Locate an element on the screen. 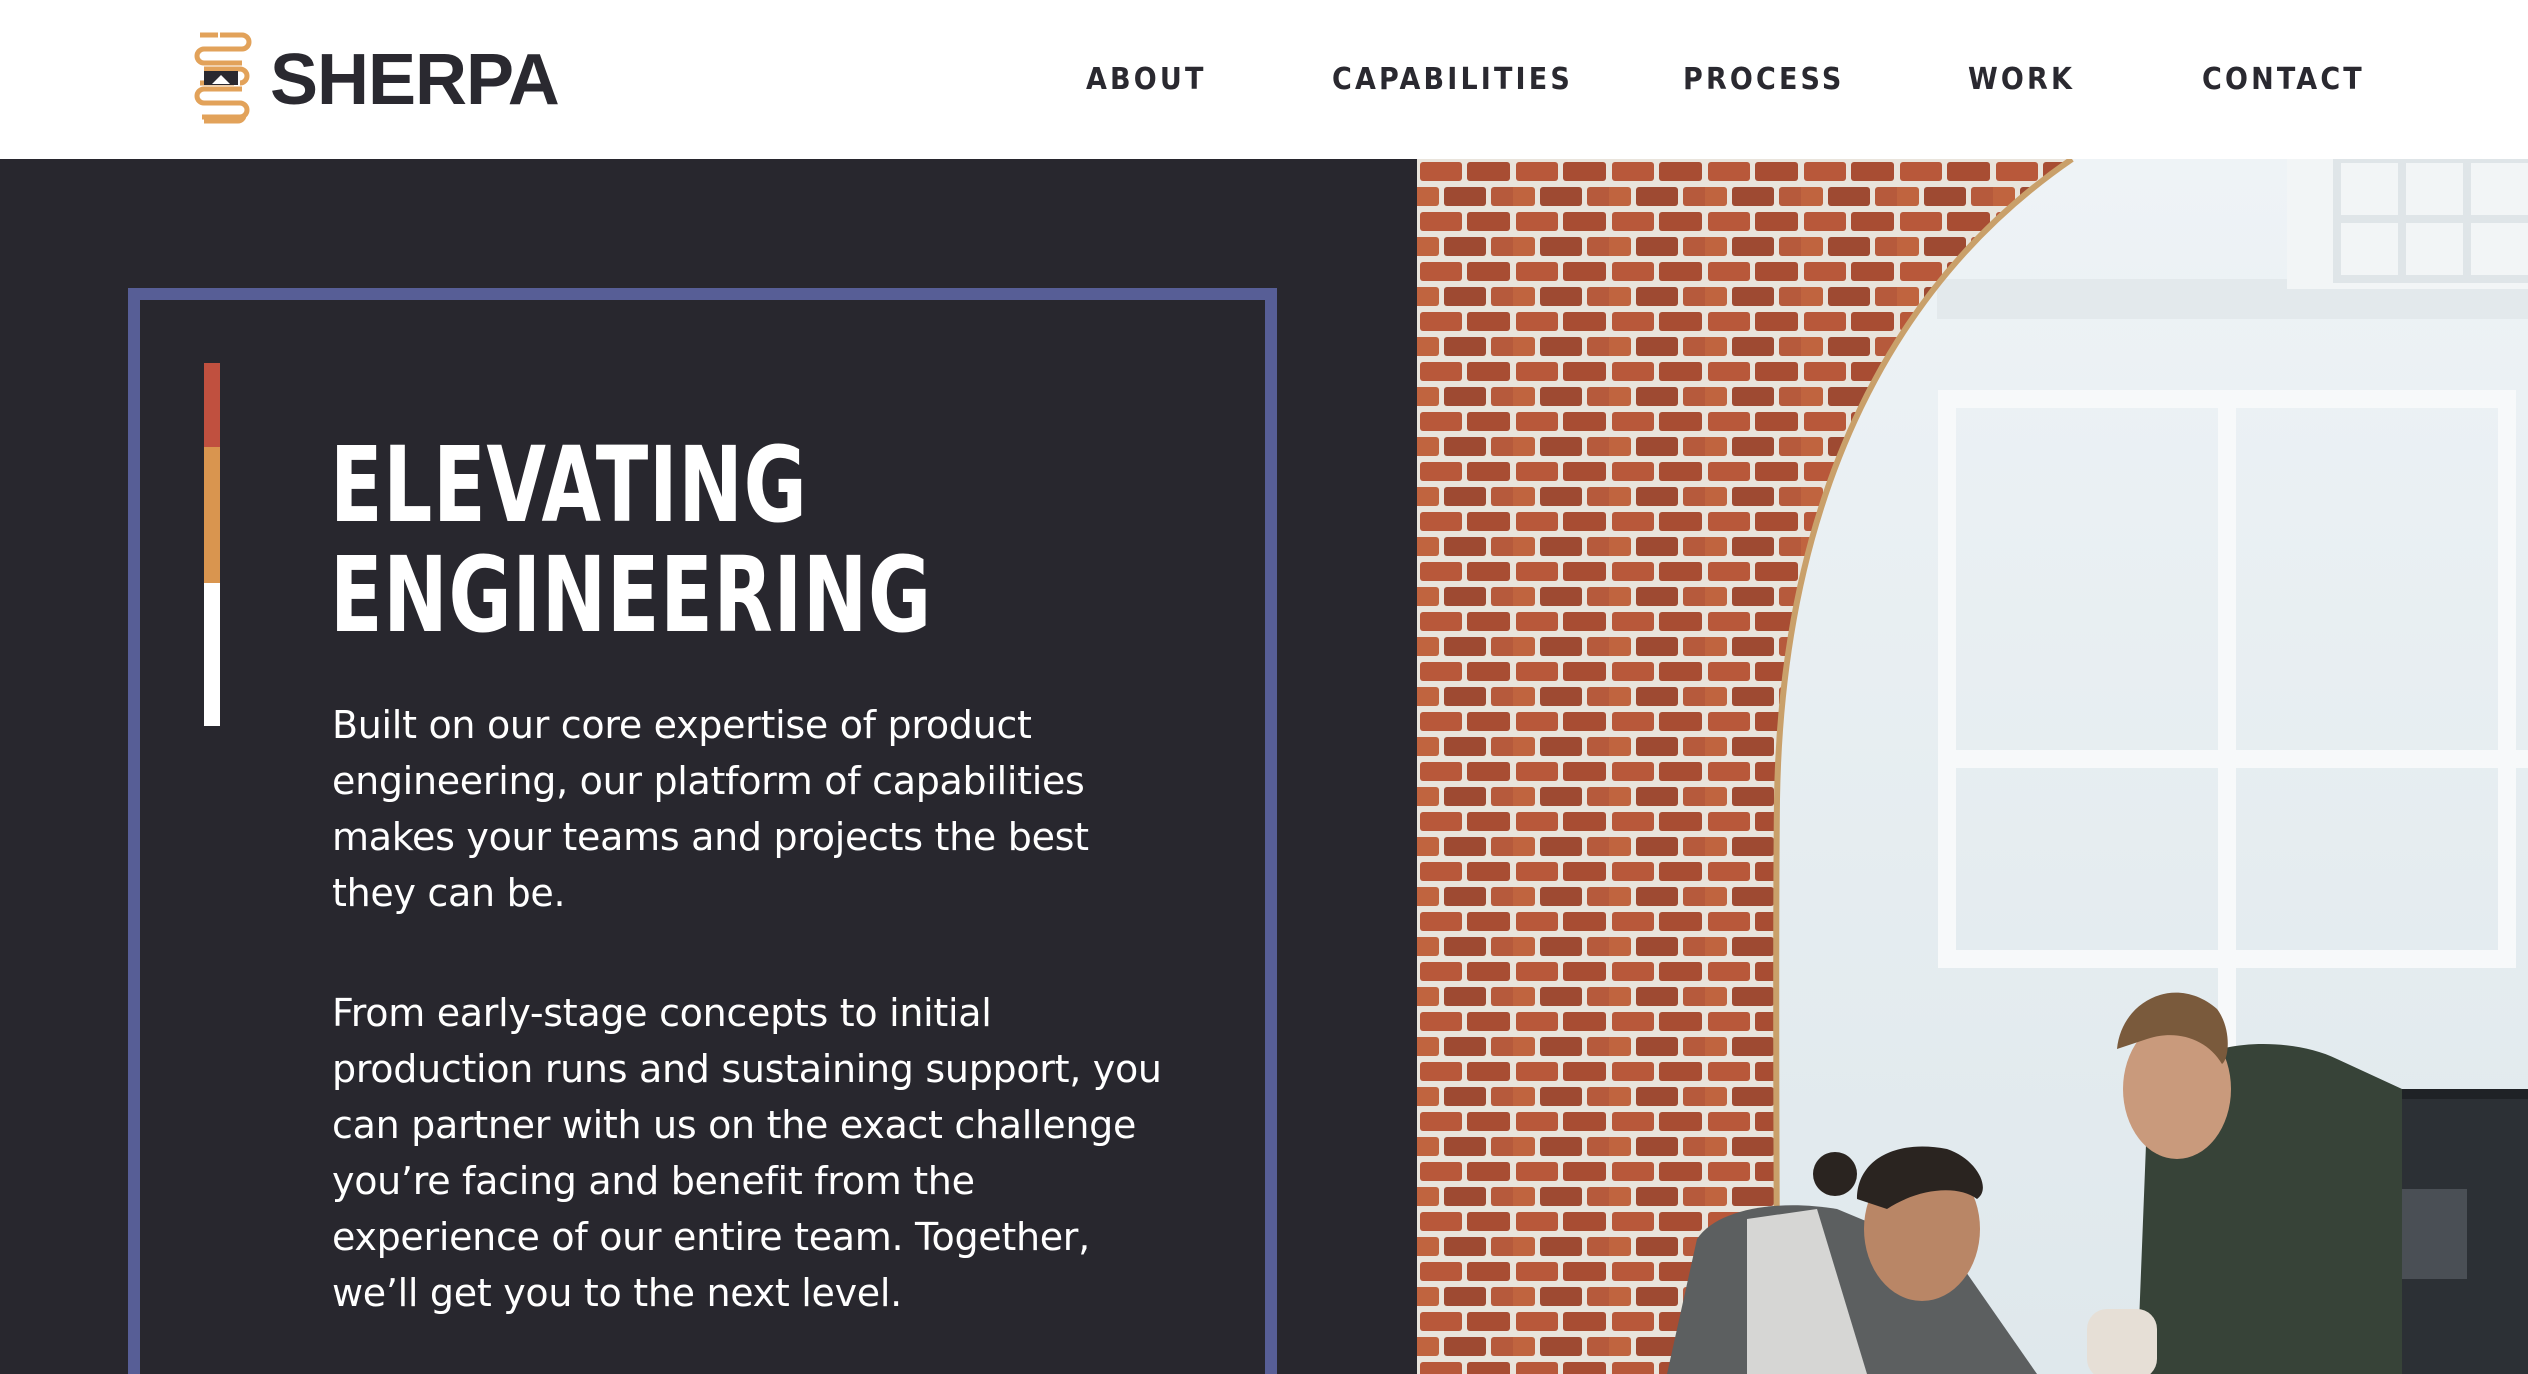 This screenshot has width=2528, height=1374. accent-bar-white is located at coordinates (212, 654).